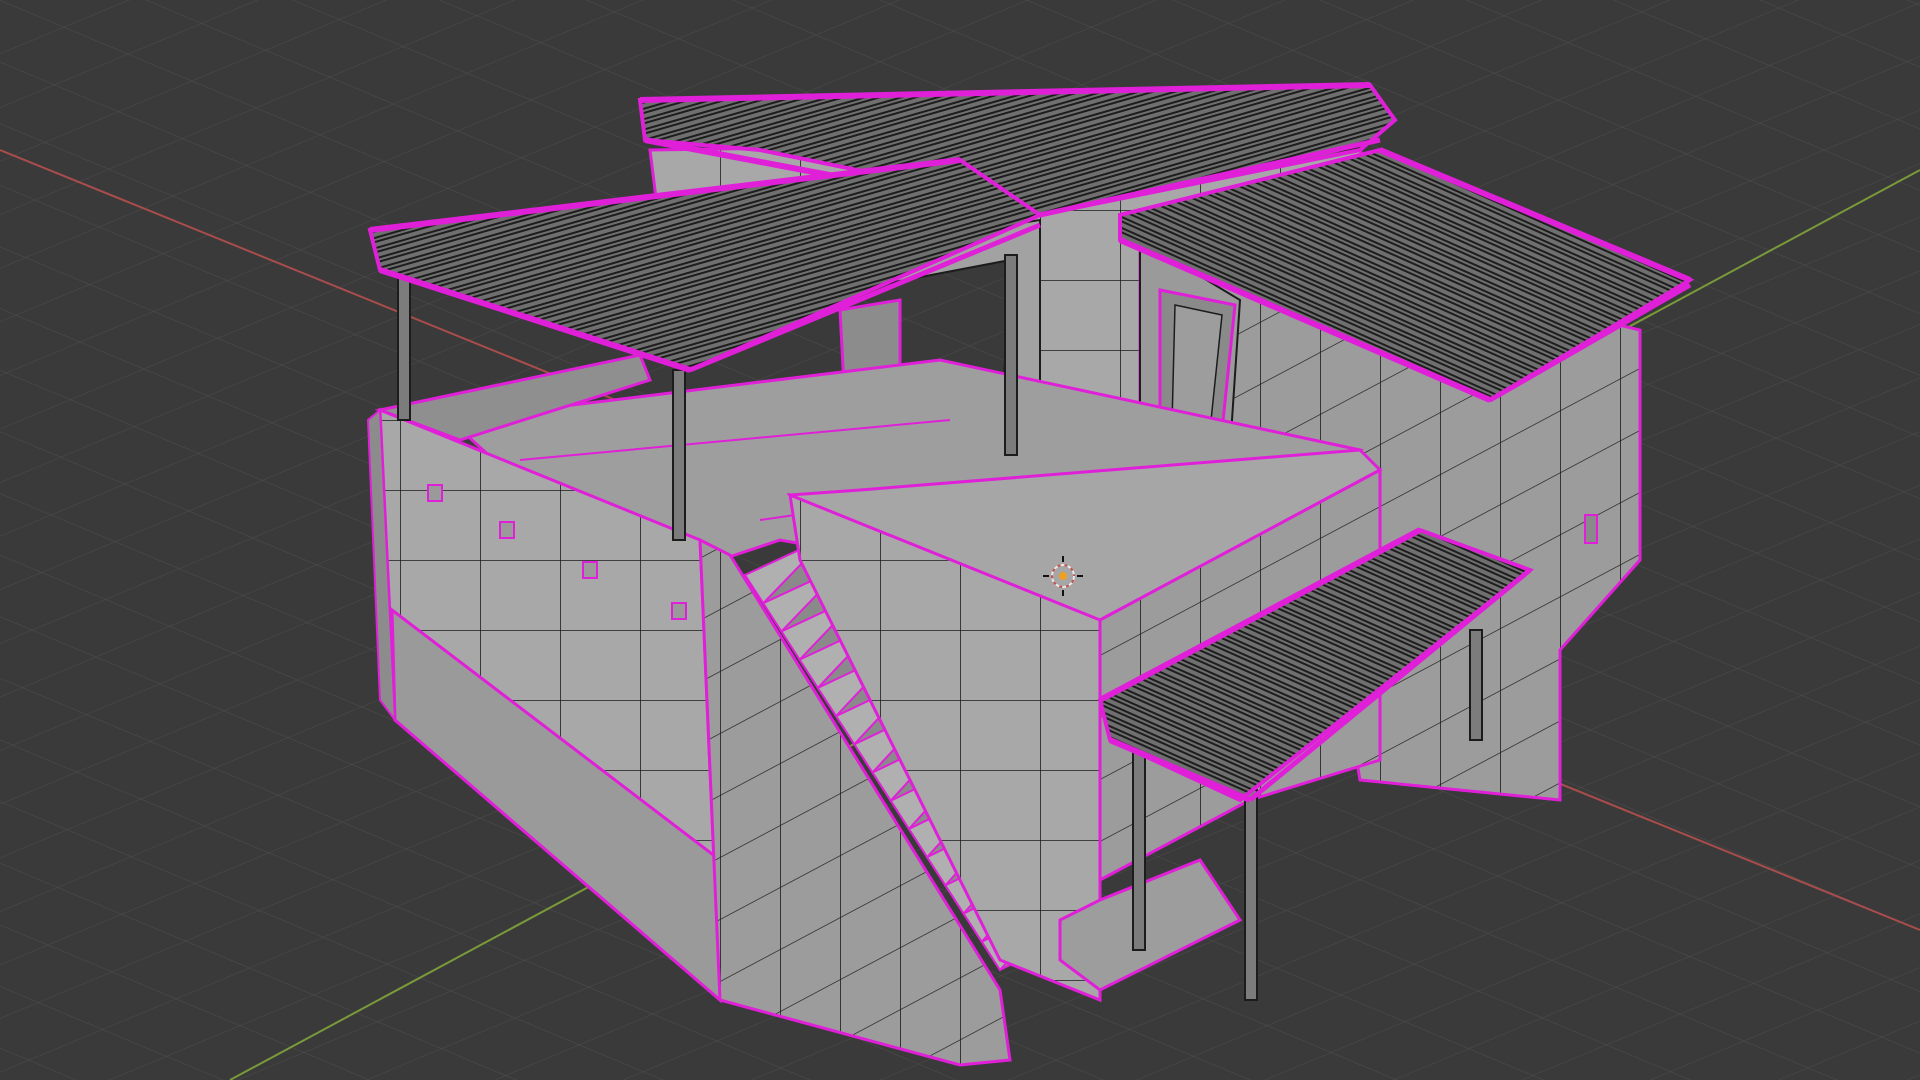 This screenshot has height=1080, width=1920. What do you see at coordinates (1591, 529) in the screenshot?
I see `small-window` at bounding box center [1591, 529].